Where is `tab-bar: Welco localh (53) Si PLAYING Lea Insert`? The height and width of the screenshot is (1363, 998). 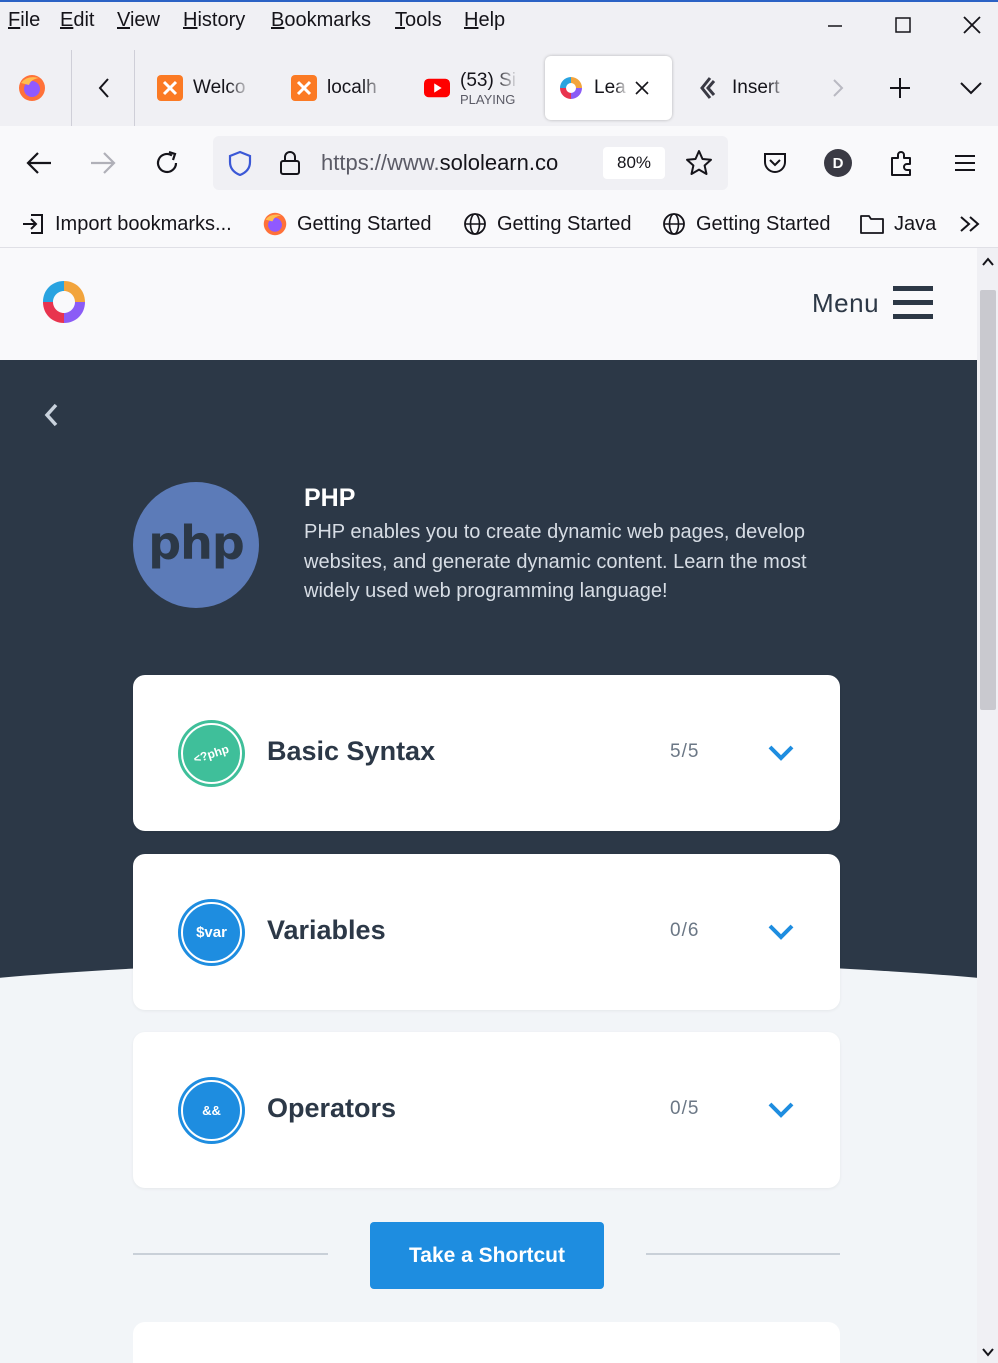
tab-bar: Welco localh (53) Si PLAYING Lea Insert is located at coordinates (499, 84).